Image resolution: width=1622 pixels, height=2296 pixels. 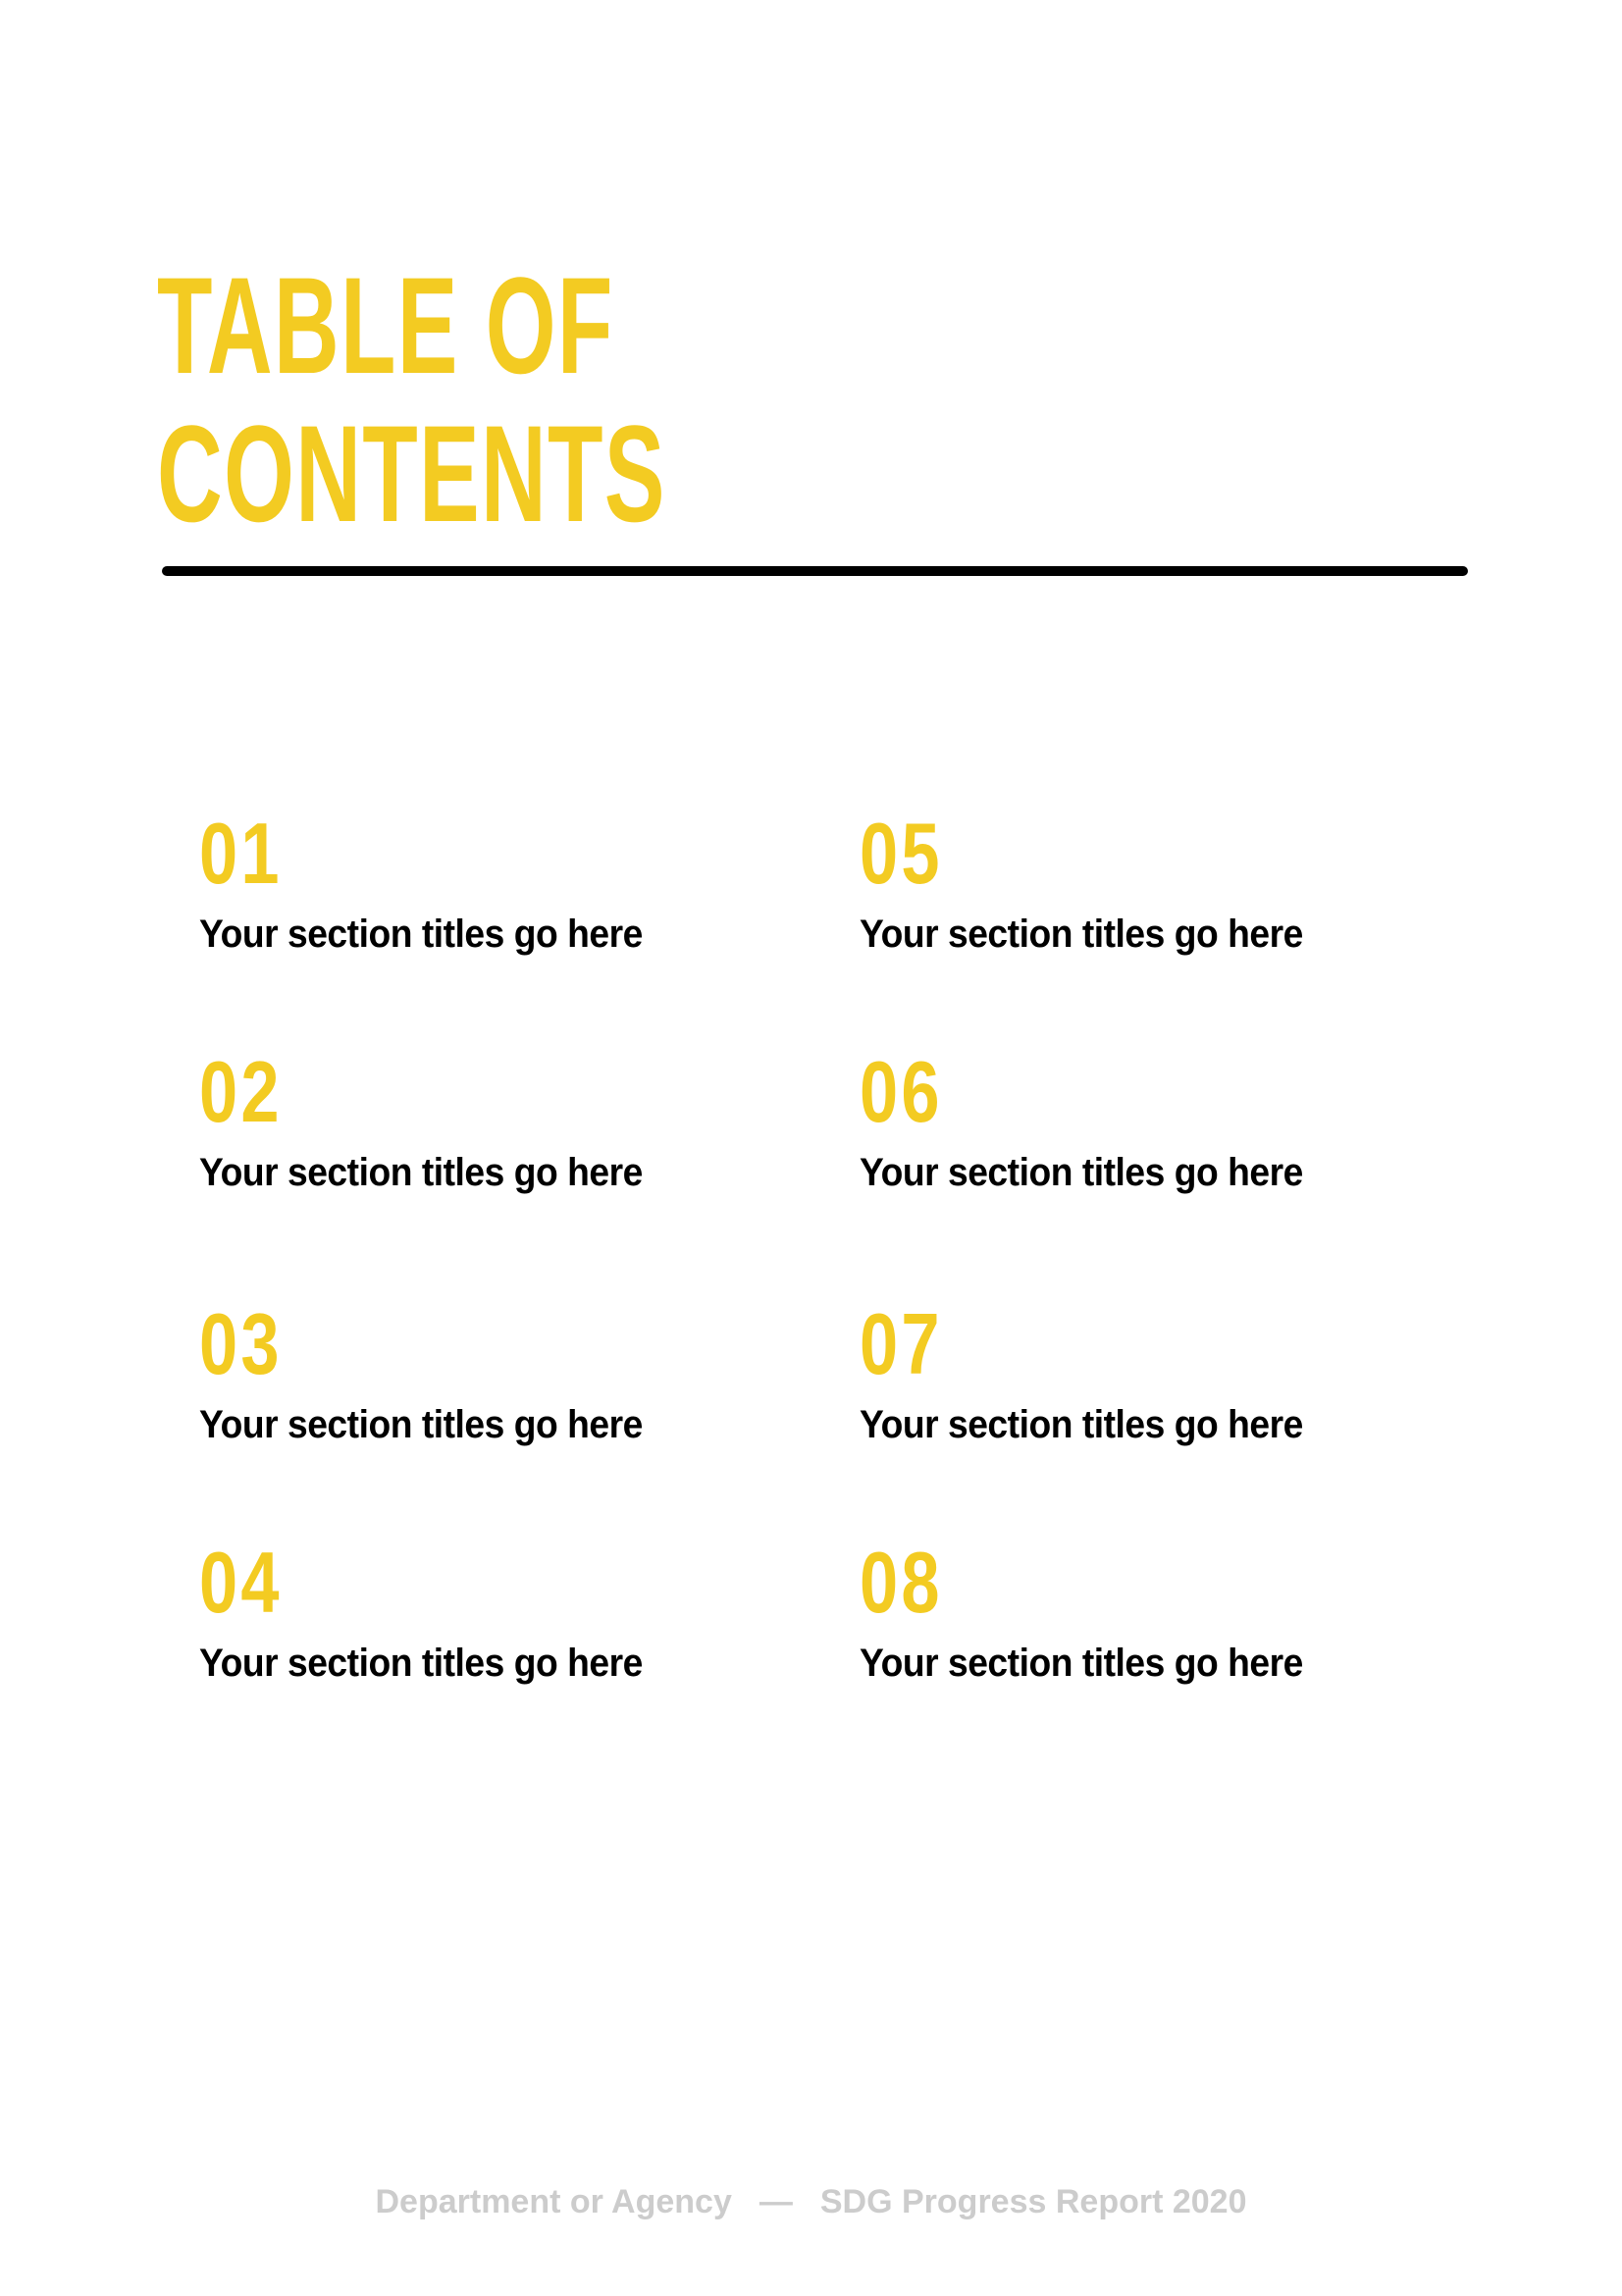 What do you see at coordinates (241, 853) in the screenshot?
I see `entry-number: 01` at bounding box center [241, 853].